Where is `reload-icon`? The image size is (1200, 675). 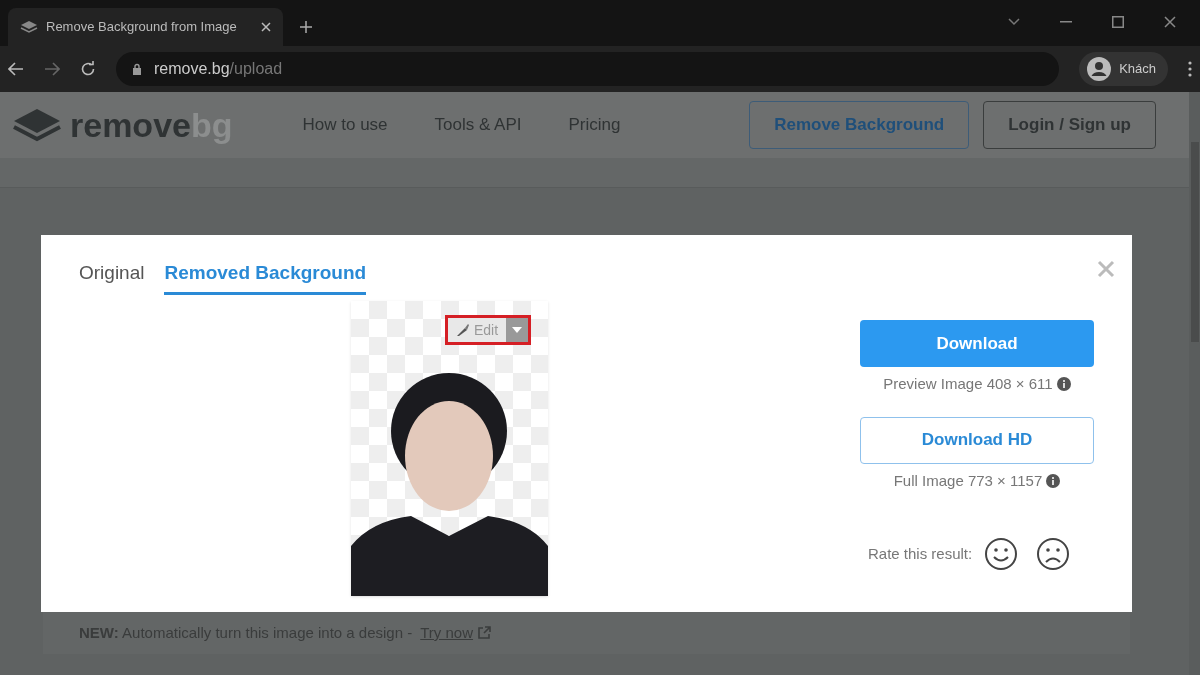
reload-icon is located at coordinates (88, 69).